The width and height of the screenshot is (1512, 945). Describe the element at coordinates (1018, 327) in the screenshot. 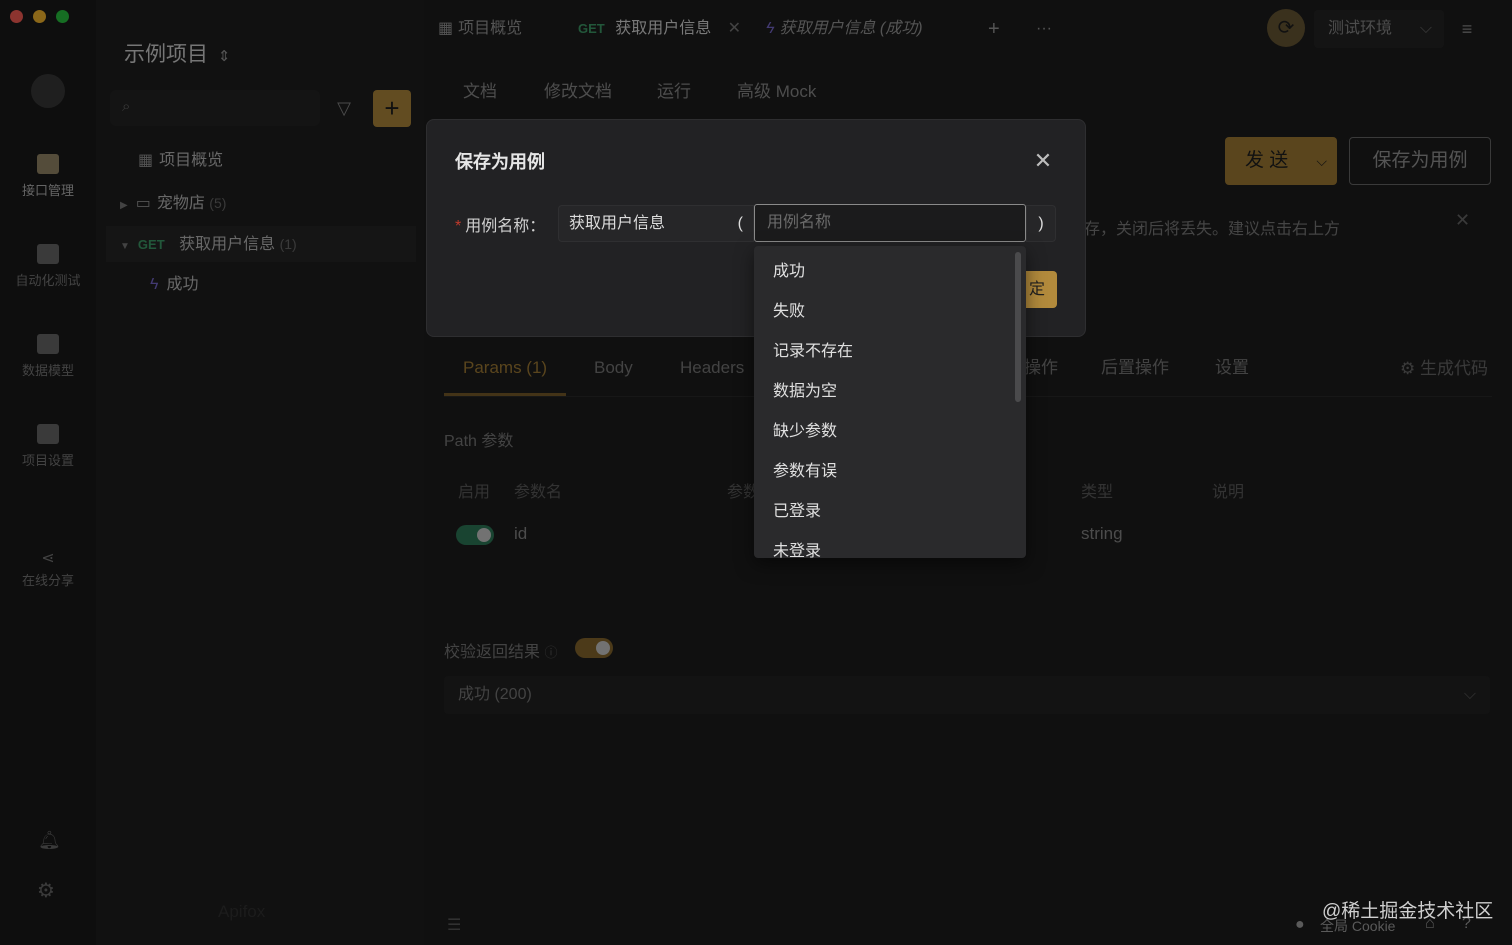

I see `scrollbar` at that location.